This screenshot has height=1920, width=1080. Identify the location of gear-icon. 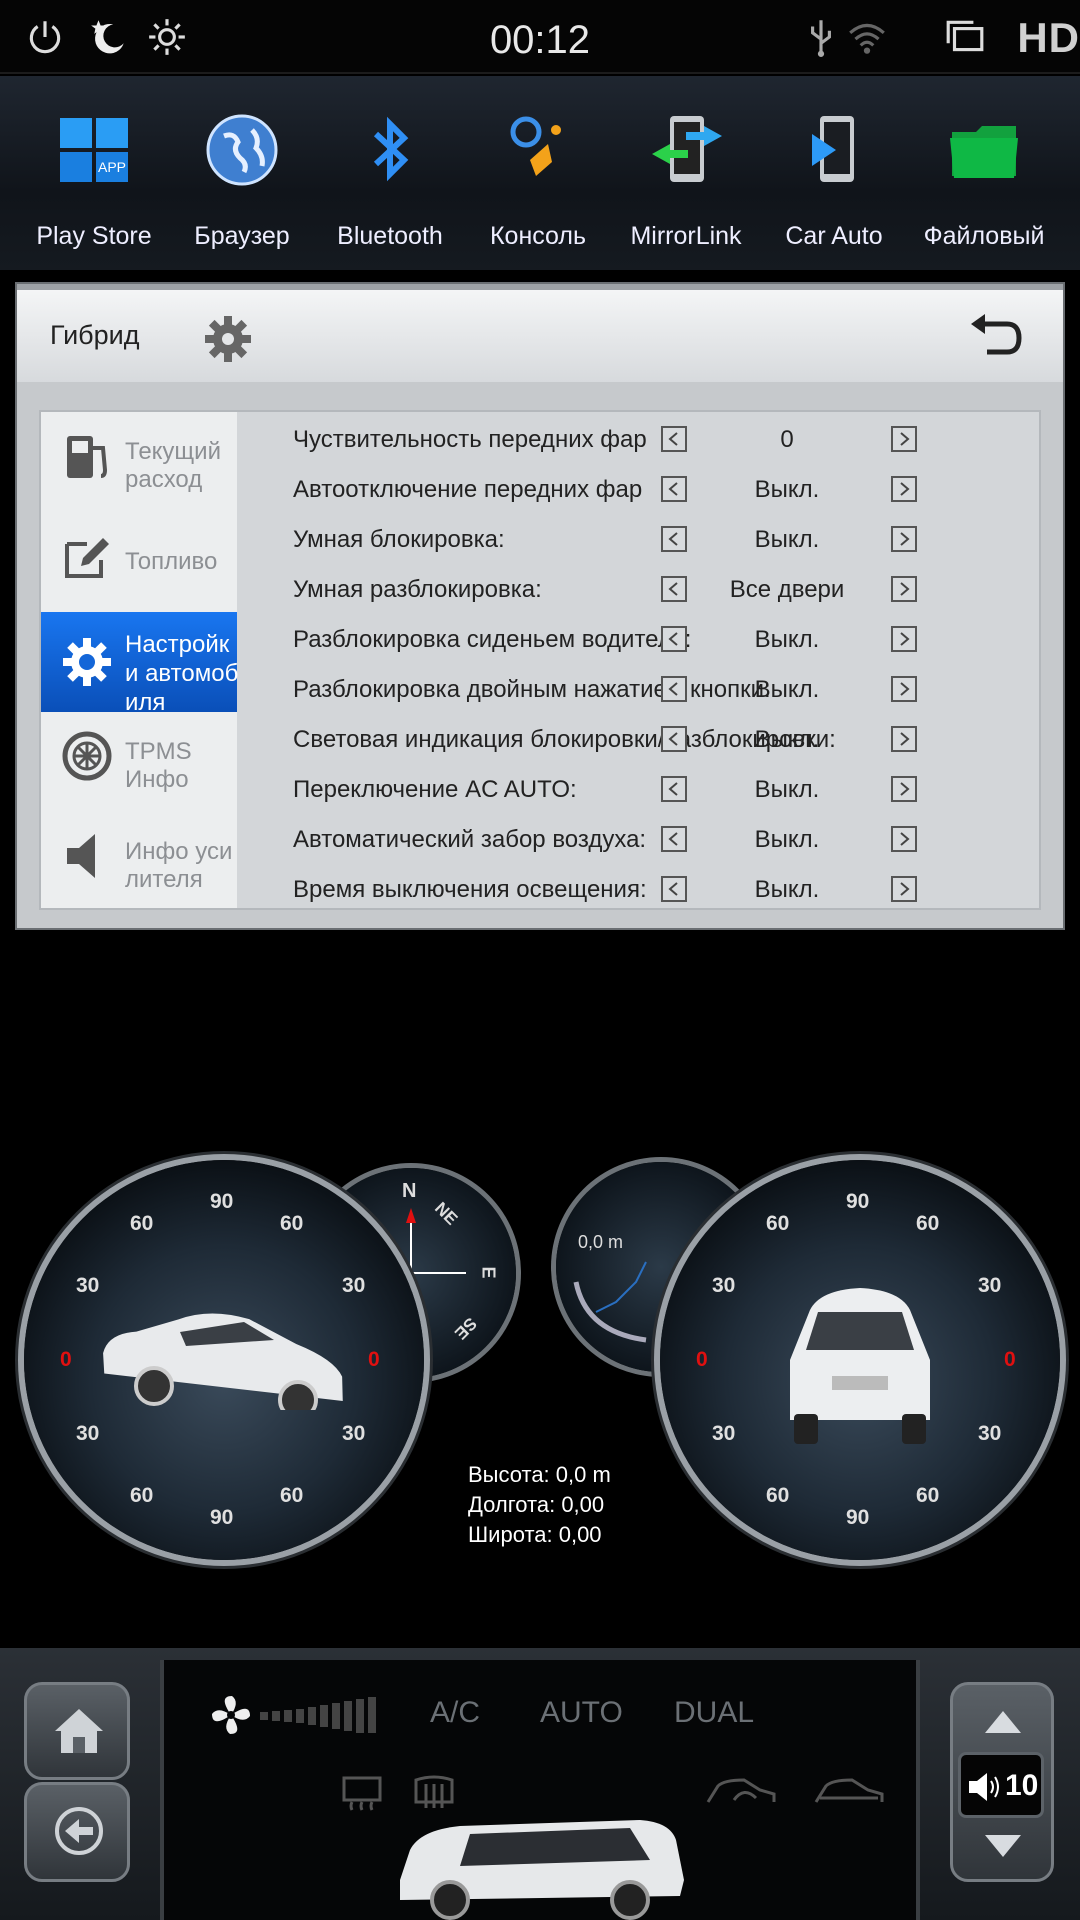
(228, 339).